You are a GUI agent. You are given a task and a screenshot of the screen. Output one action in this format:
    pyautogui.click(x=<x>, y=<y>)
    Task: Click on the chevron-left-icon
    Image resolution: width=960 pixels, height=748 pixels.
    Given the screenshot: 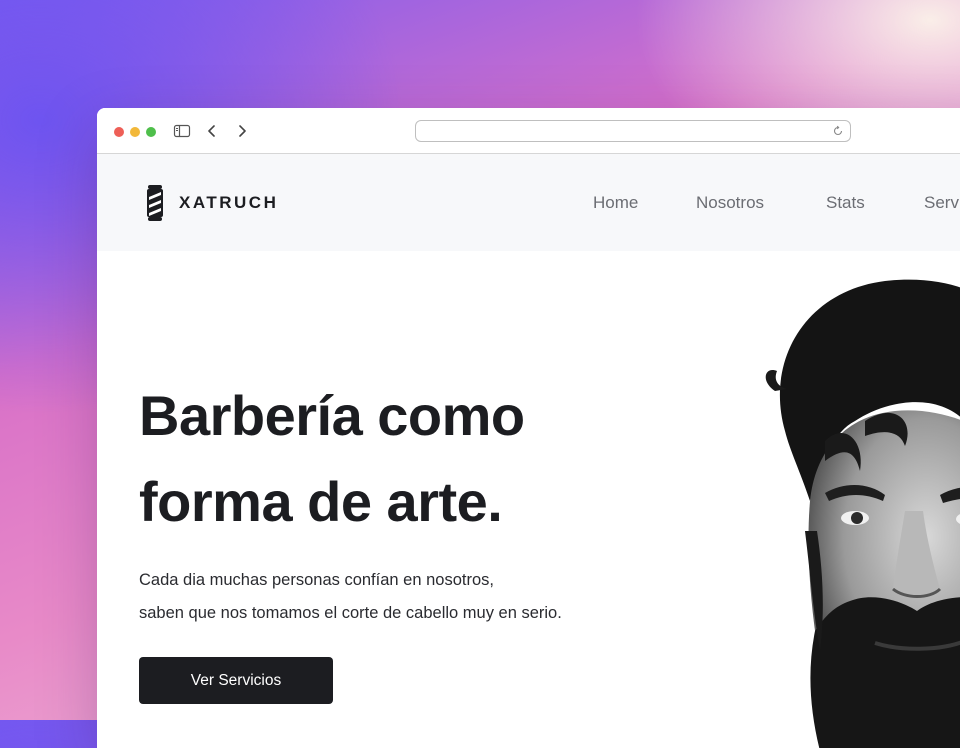 What is the action you would take?
    pyautogui.click(x=212, y=131)
    